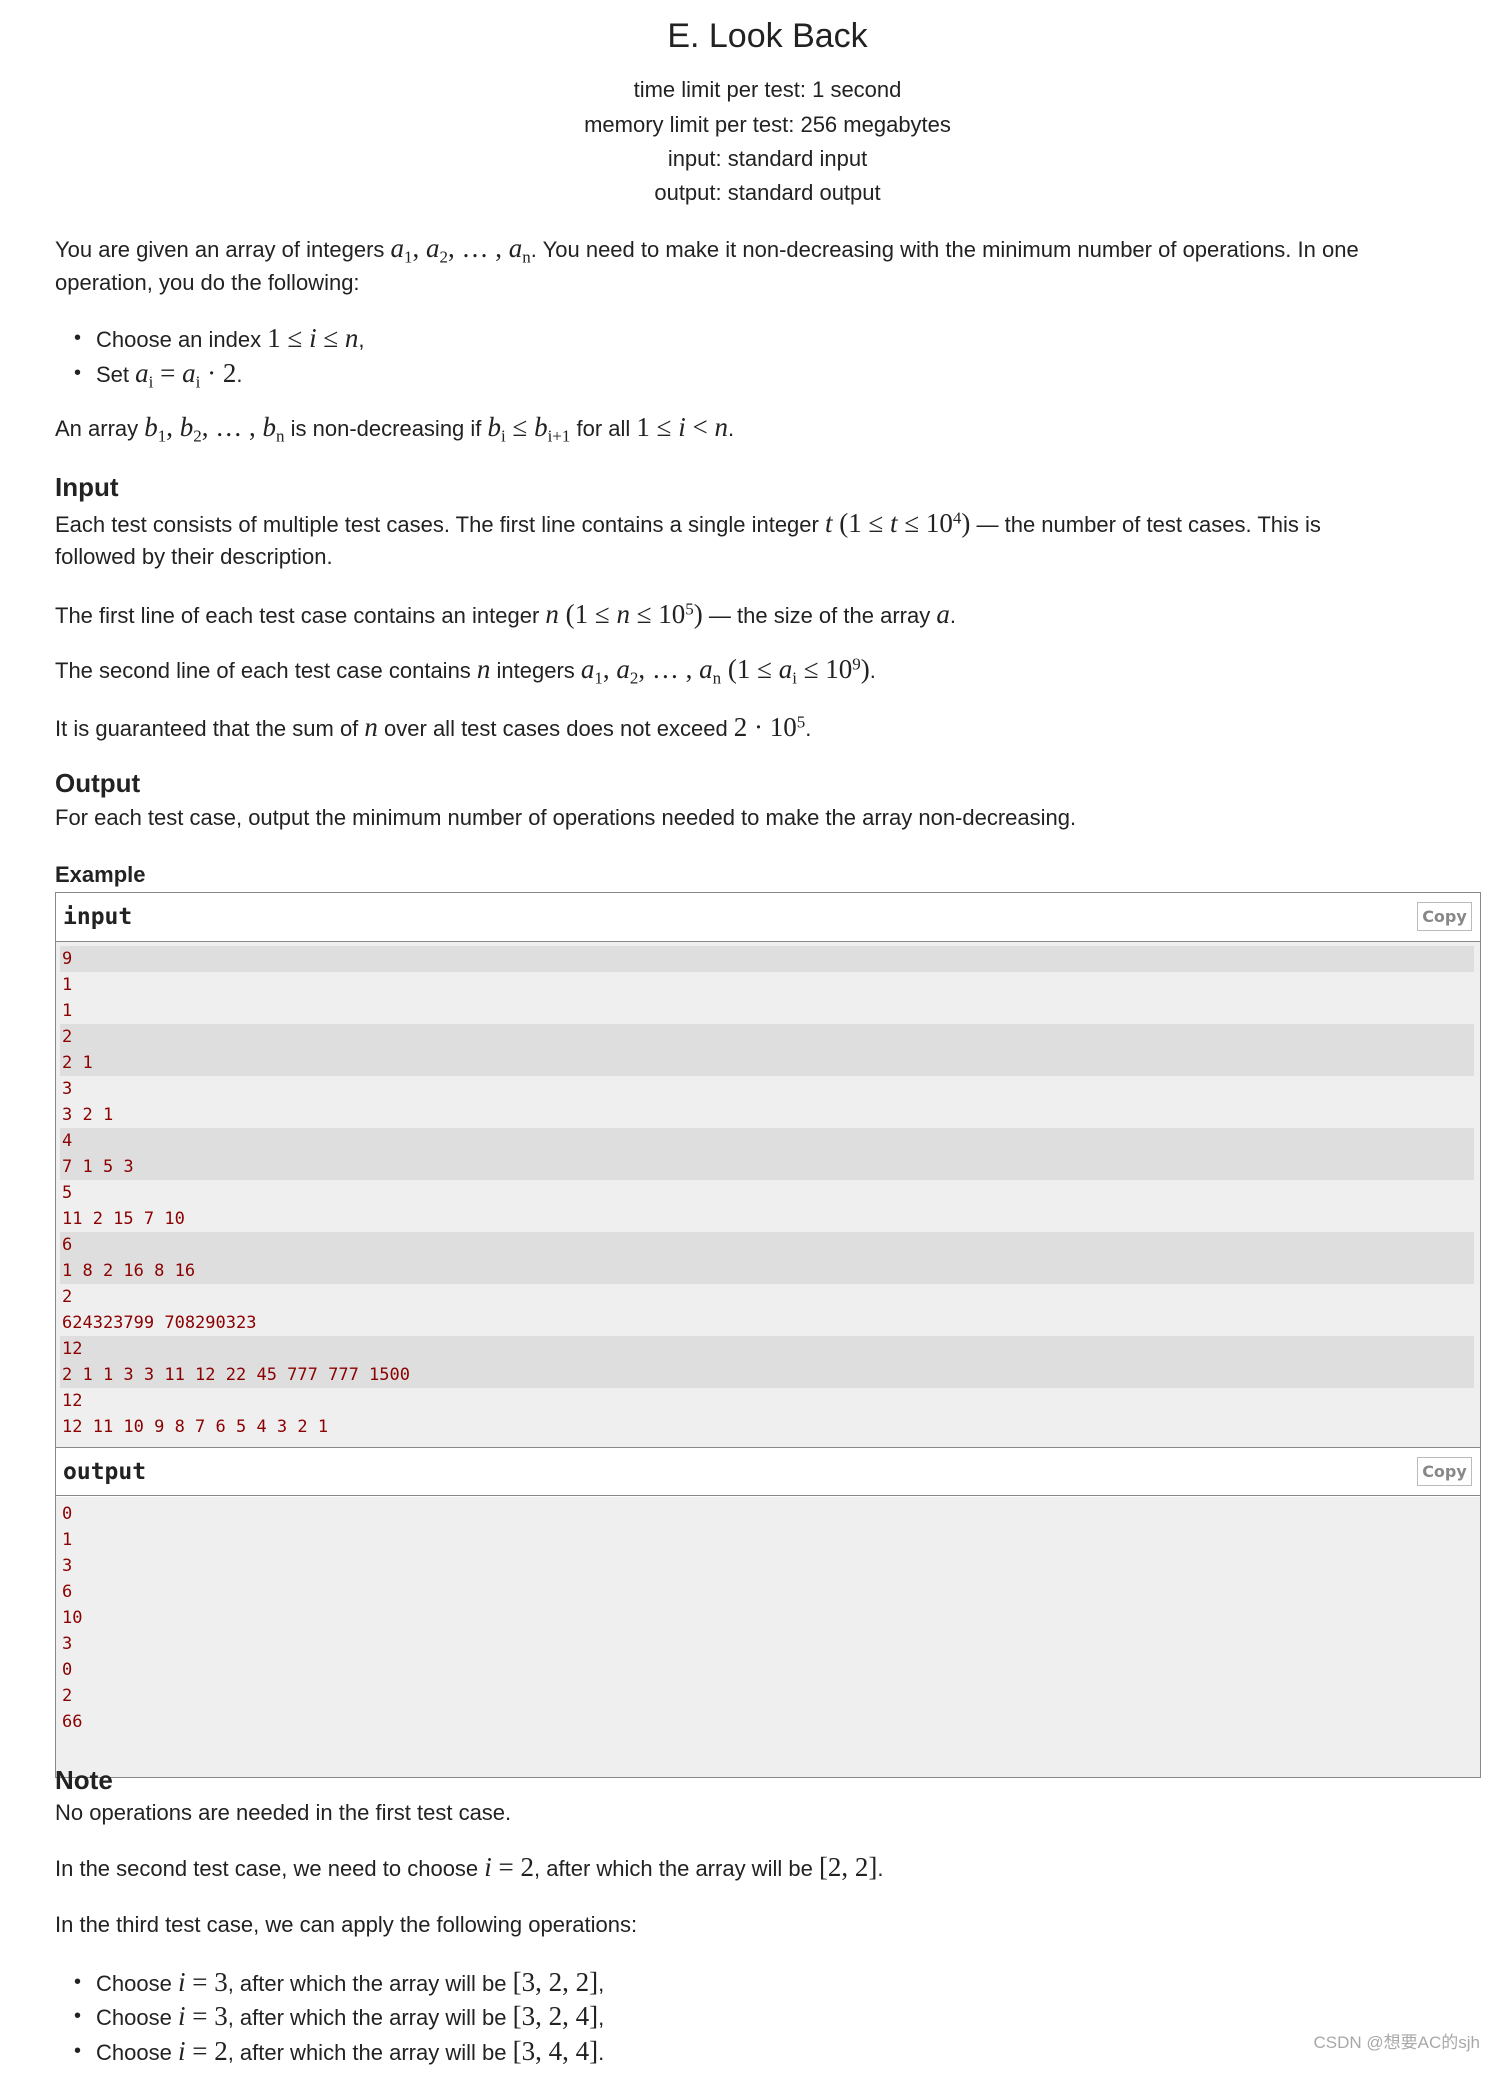  Describe the element at coordinates (767, 89) in the screenshot. I see `time-limit: time limit per test: 1 second` at that location.